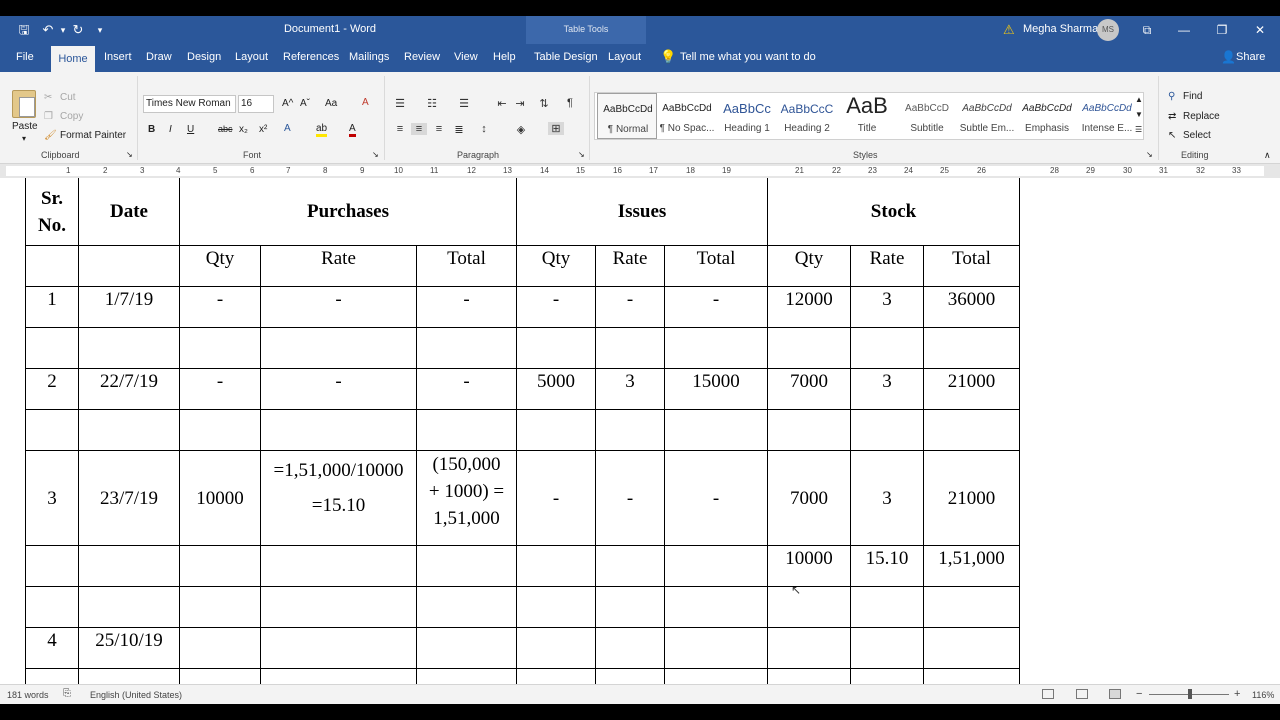 This screenshot has width=1280, height=720. What do you see at coordinates (809, 307) in the screenshot?
I see `table-cell: 12000` at bounding box center [809, 307].